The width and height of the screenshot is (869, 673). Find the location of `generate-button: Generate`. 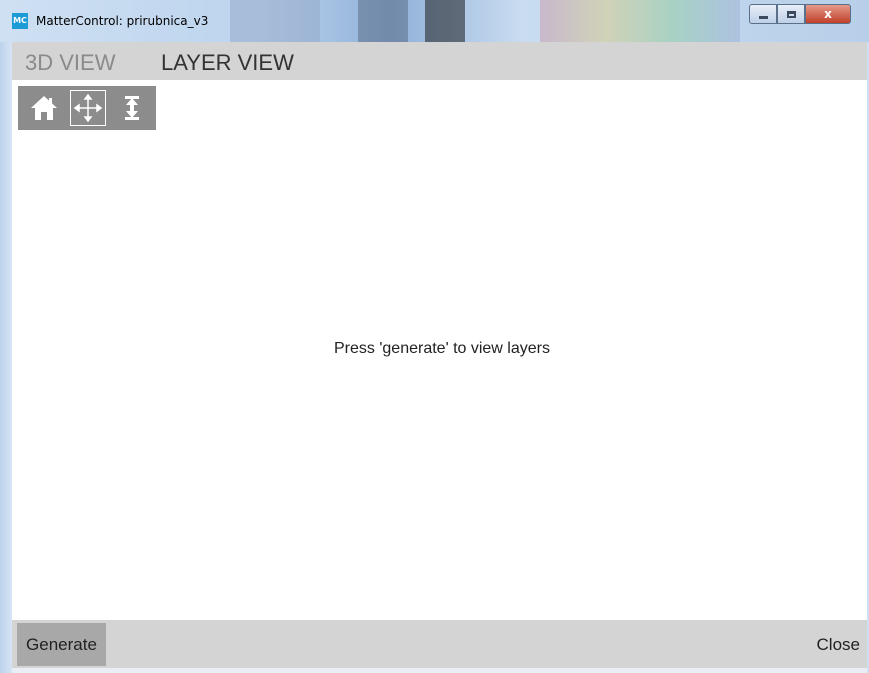

generate-button: Generate is located at coordinates (61, 644).